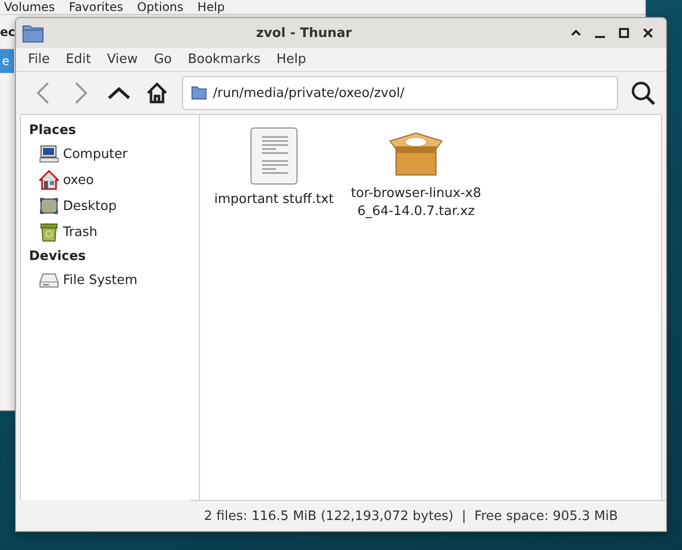 This screenshot has height=550, width=682. Describe the element at coordinates (428, 515) in the screenshot. I see `status-text: 2 files: 116.5 MiB (122,193,072 bytes) | Free space: 905.3 MiB` at that location.